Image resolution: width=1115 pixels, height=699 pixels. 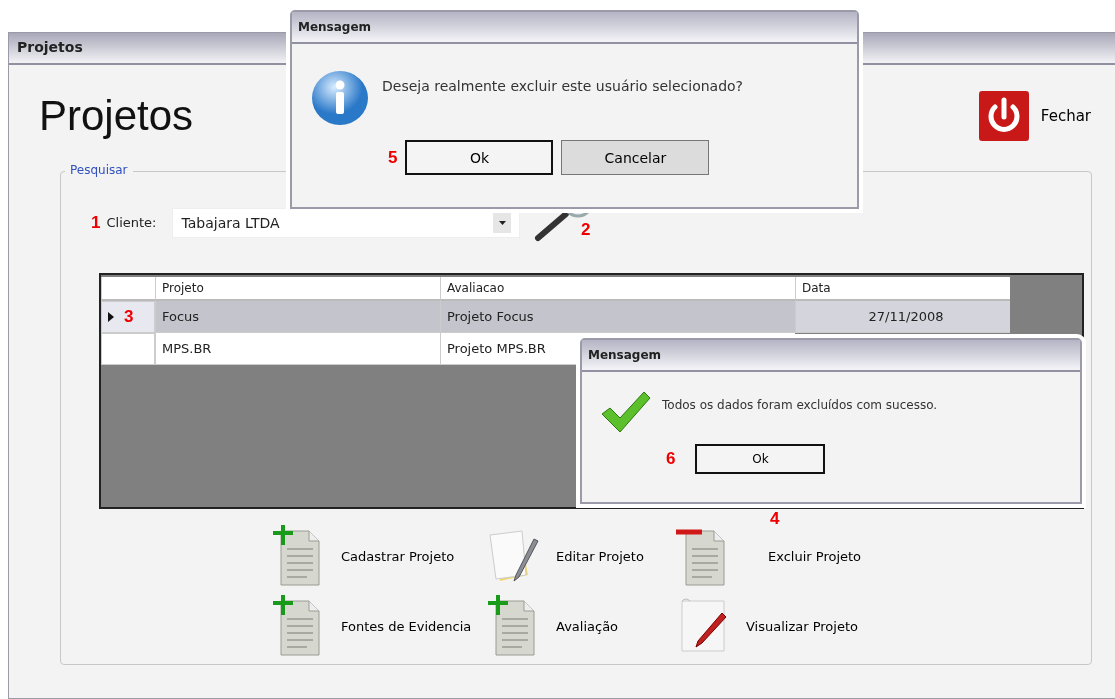 What do you see at coordinates (902, 289) in the screenshot?
I see `column-header: Data` at bounding box center [902, 289].